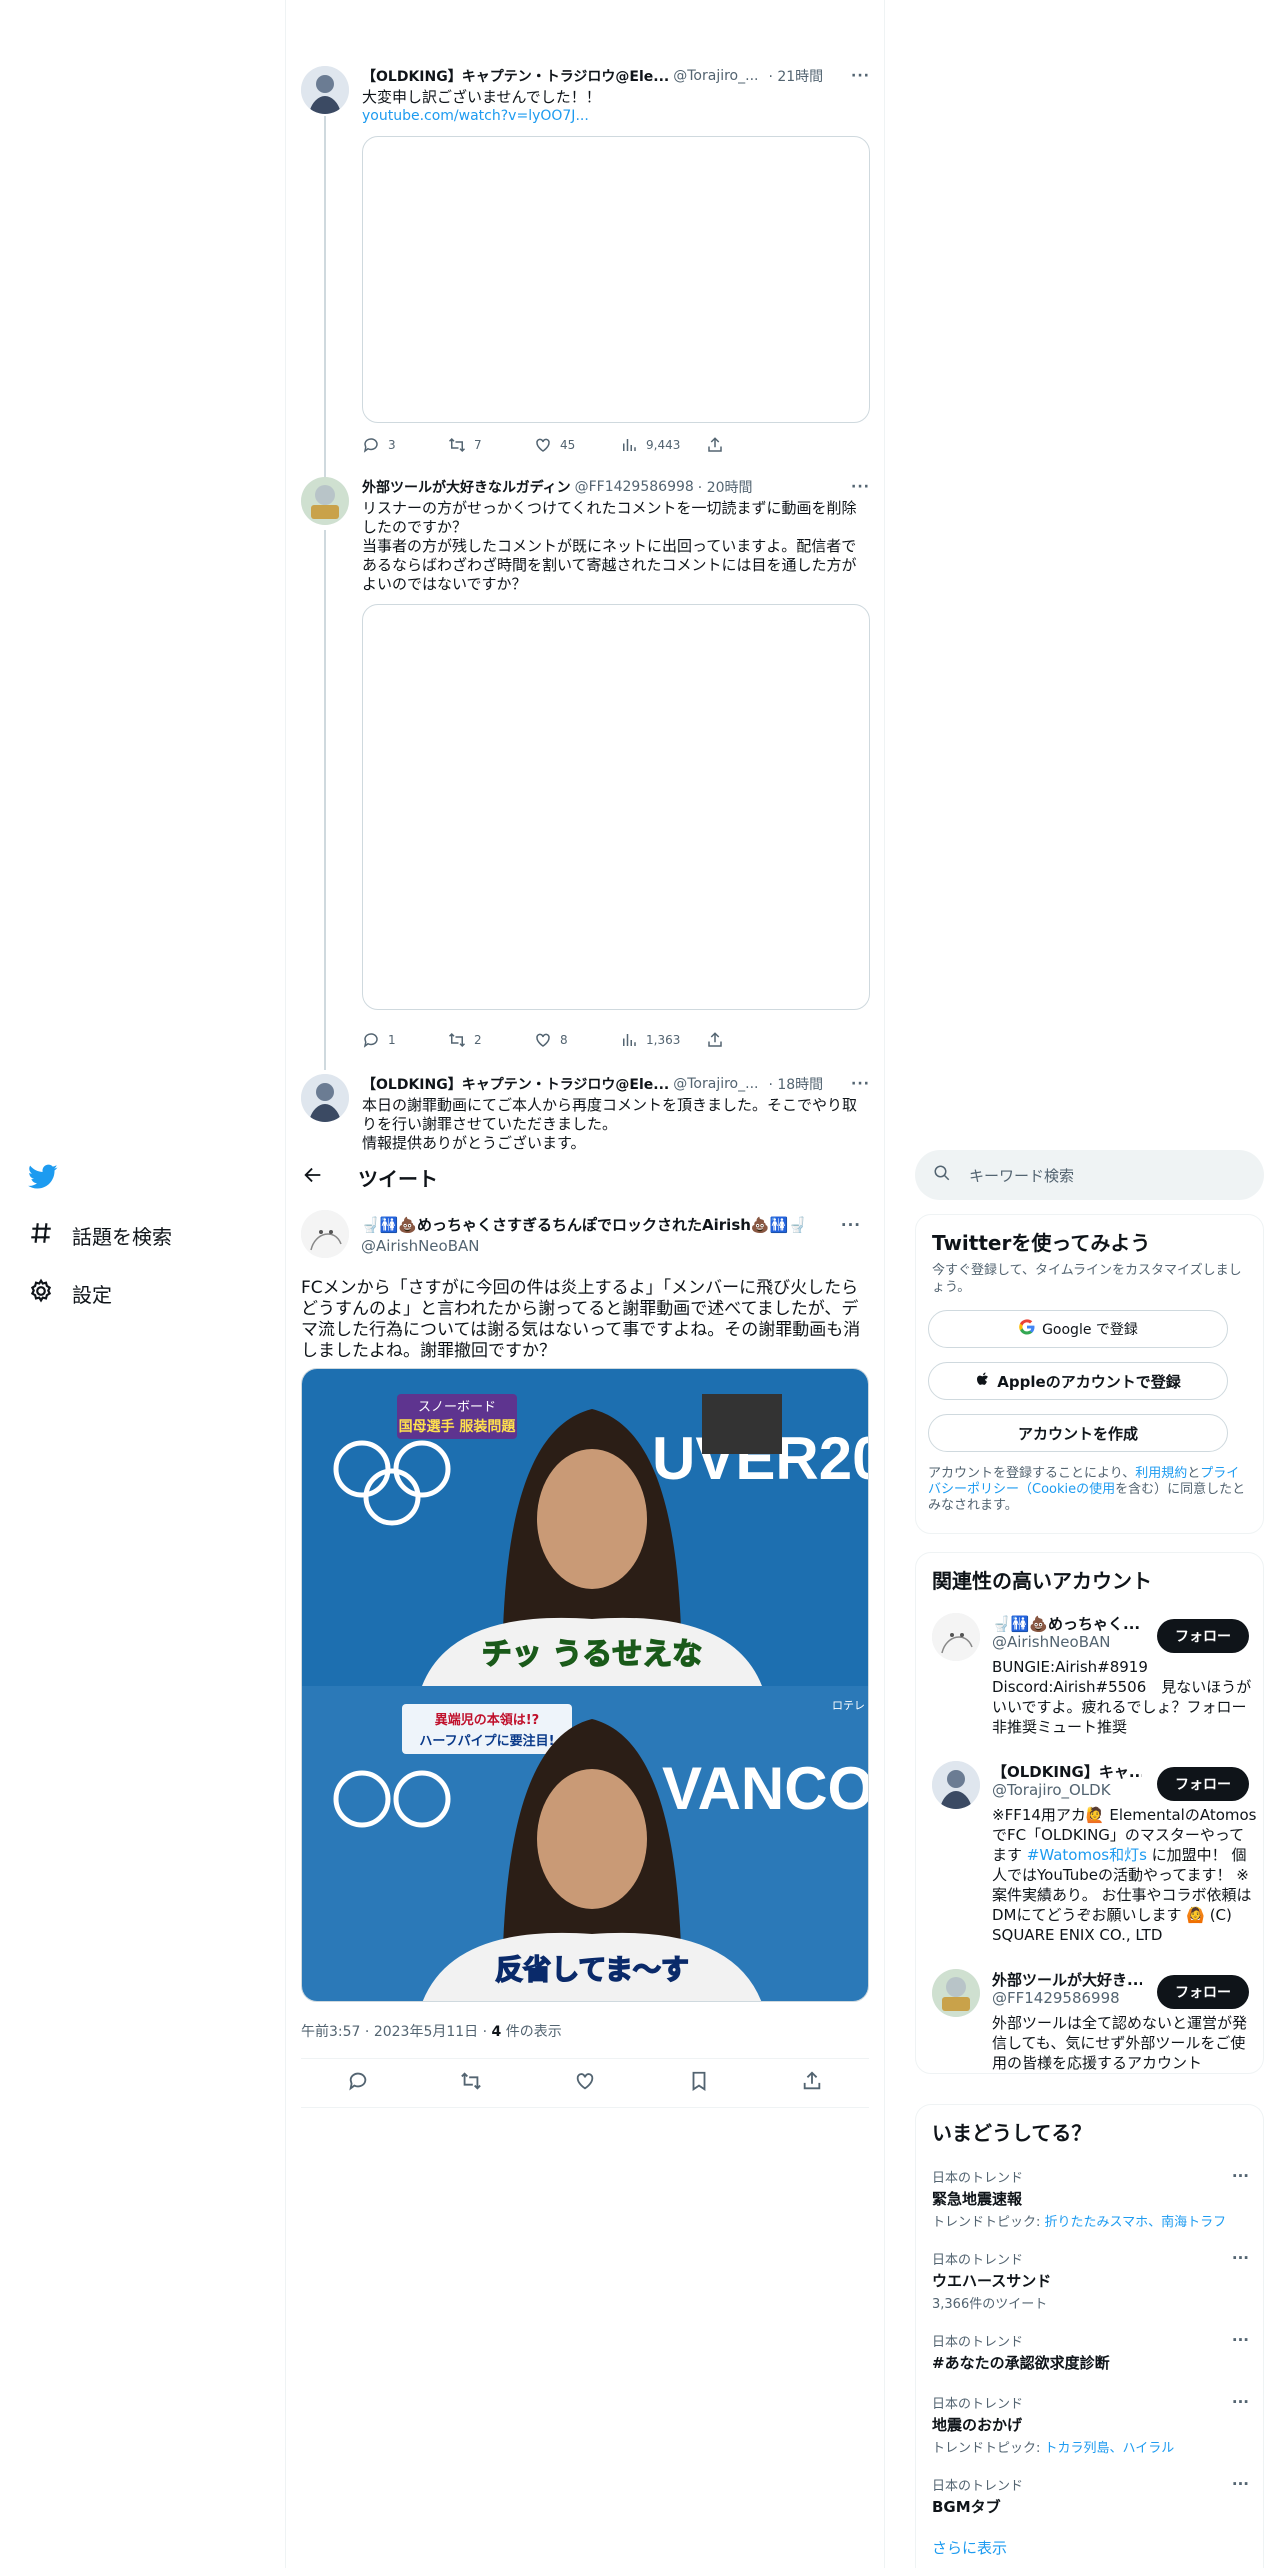 This screenshot has height=2568, width=1284. I want to click on tweet-time: 午前3:57, so click(330, 2032).